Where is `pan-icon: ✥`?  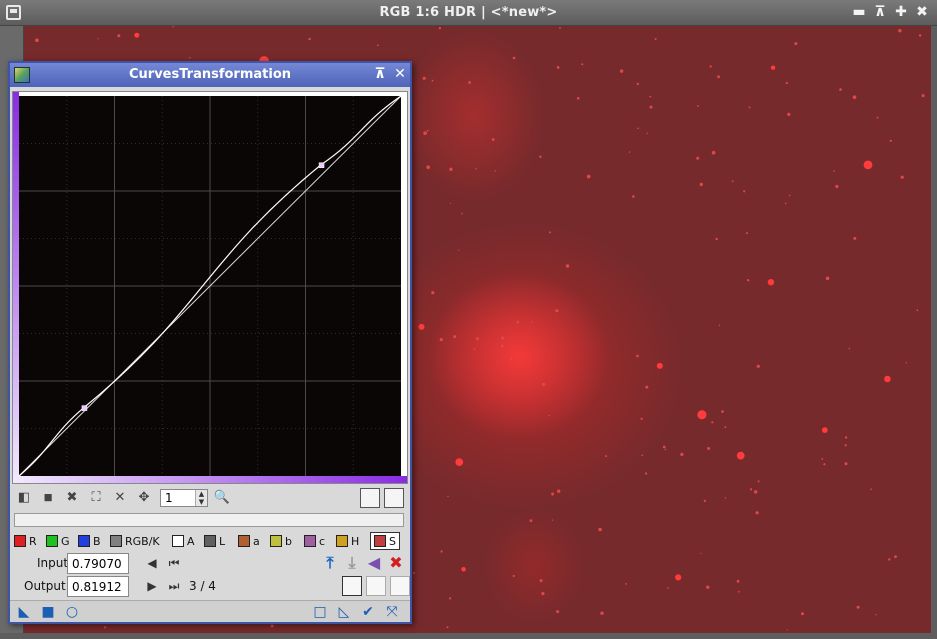 pan-icon: ✥ is located at coordinates (144, 498).